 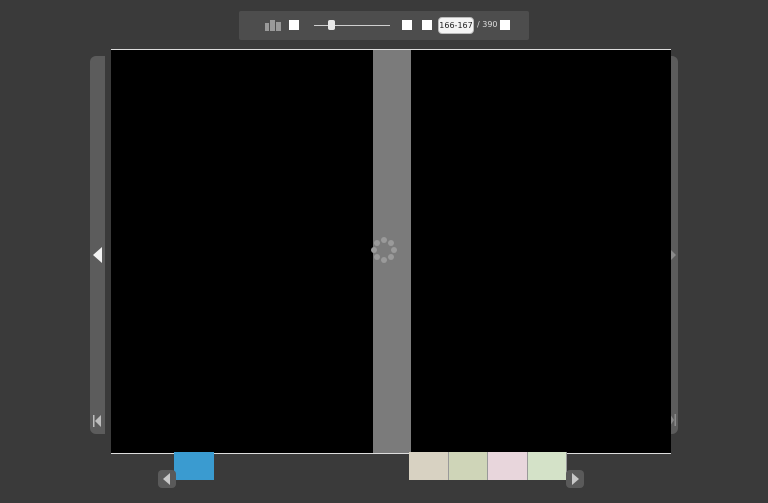 What do you see at coordinates (407, 25) in the screenshot?
I see `prev-page-button` at bounding box center [407, 25].